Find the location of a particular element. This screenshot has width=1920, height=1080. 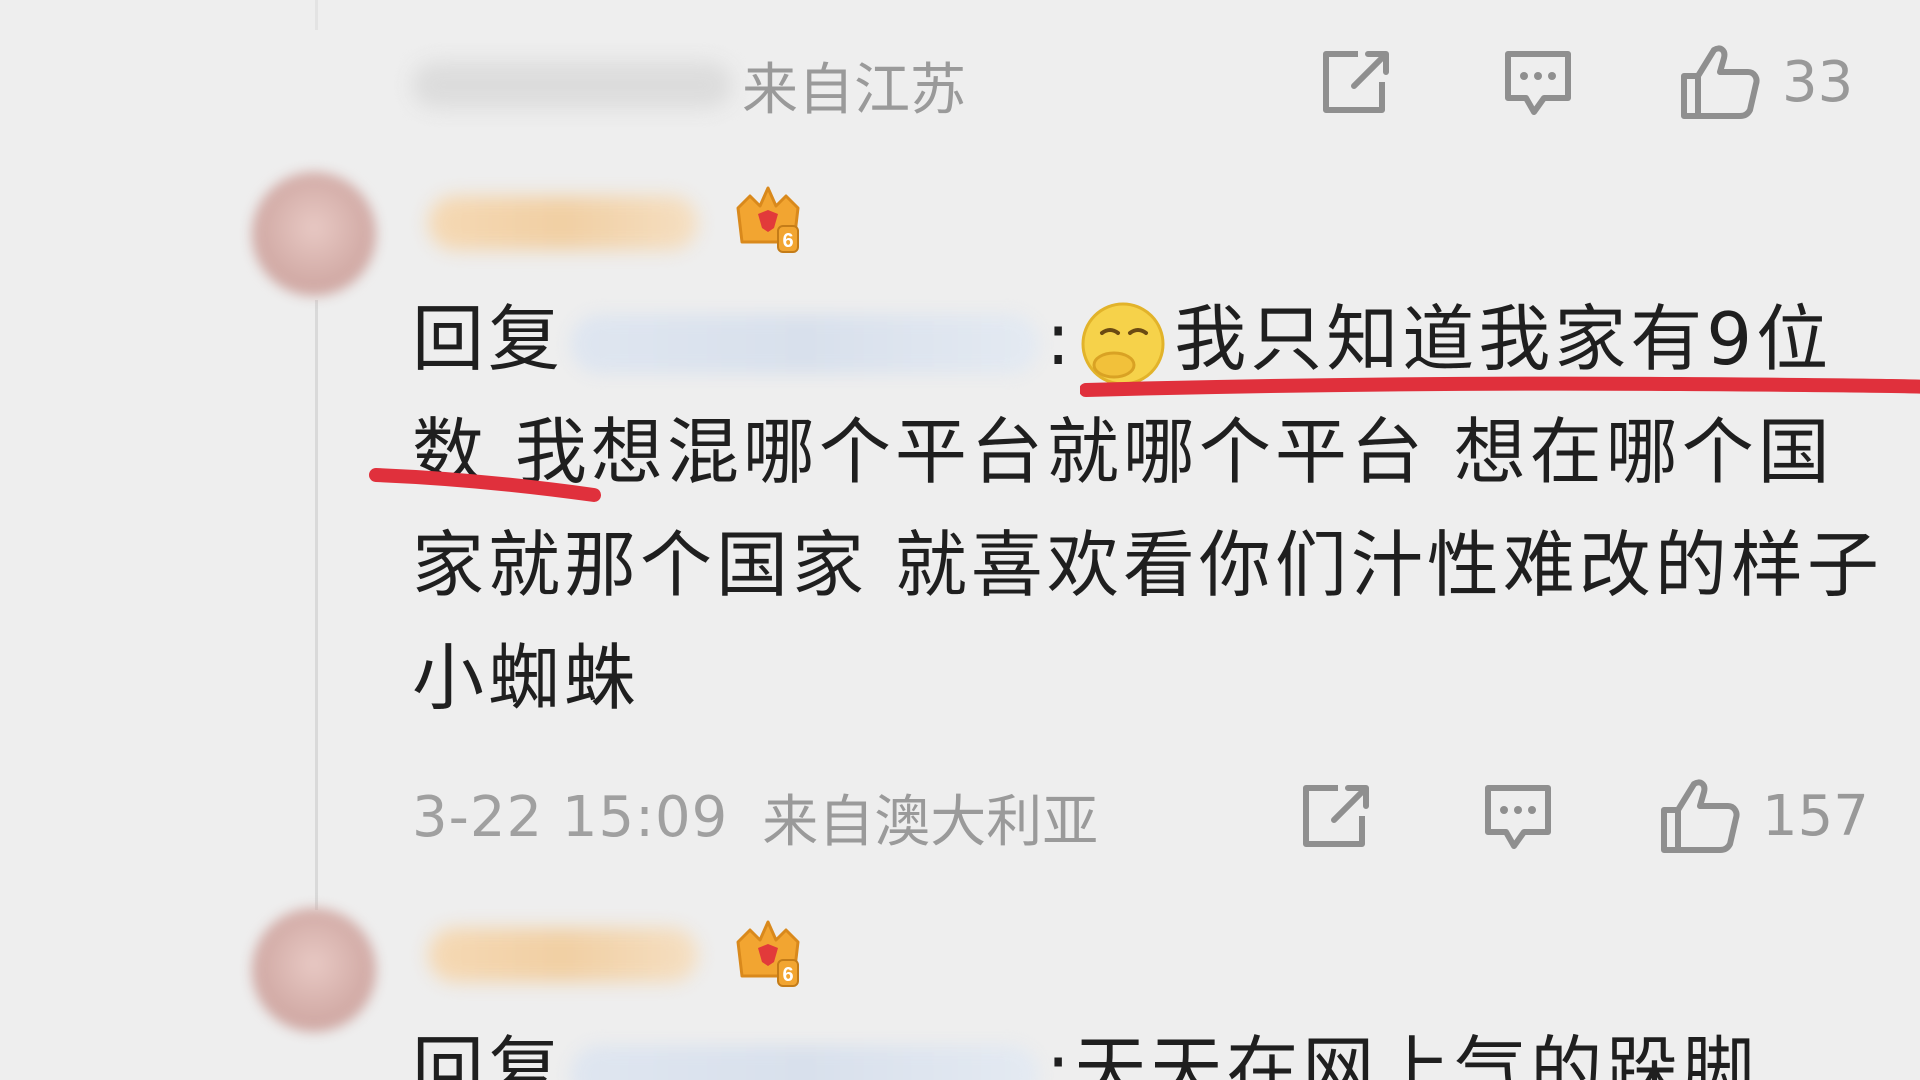

next-reply-text-partial: :天天在网上气的跺脚 is located at coordinates (1402, 1054).